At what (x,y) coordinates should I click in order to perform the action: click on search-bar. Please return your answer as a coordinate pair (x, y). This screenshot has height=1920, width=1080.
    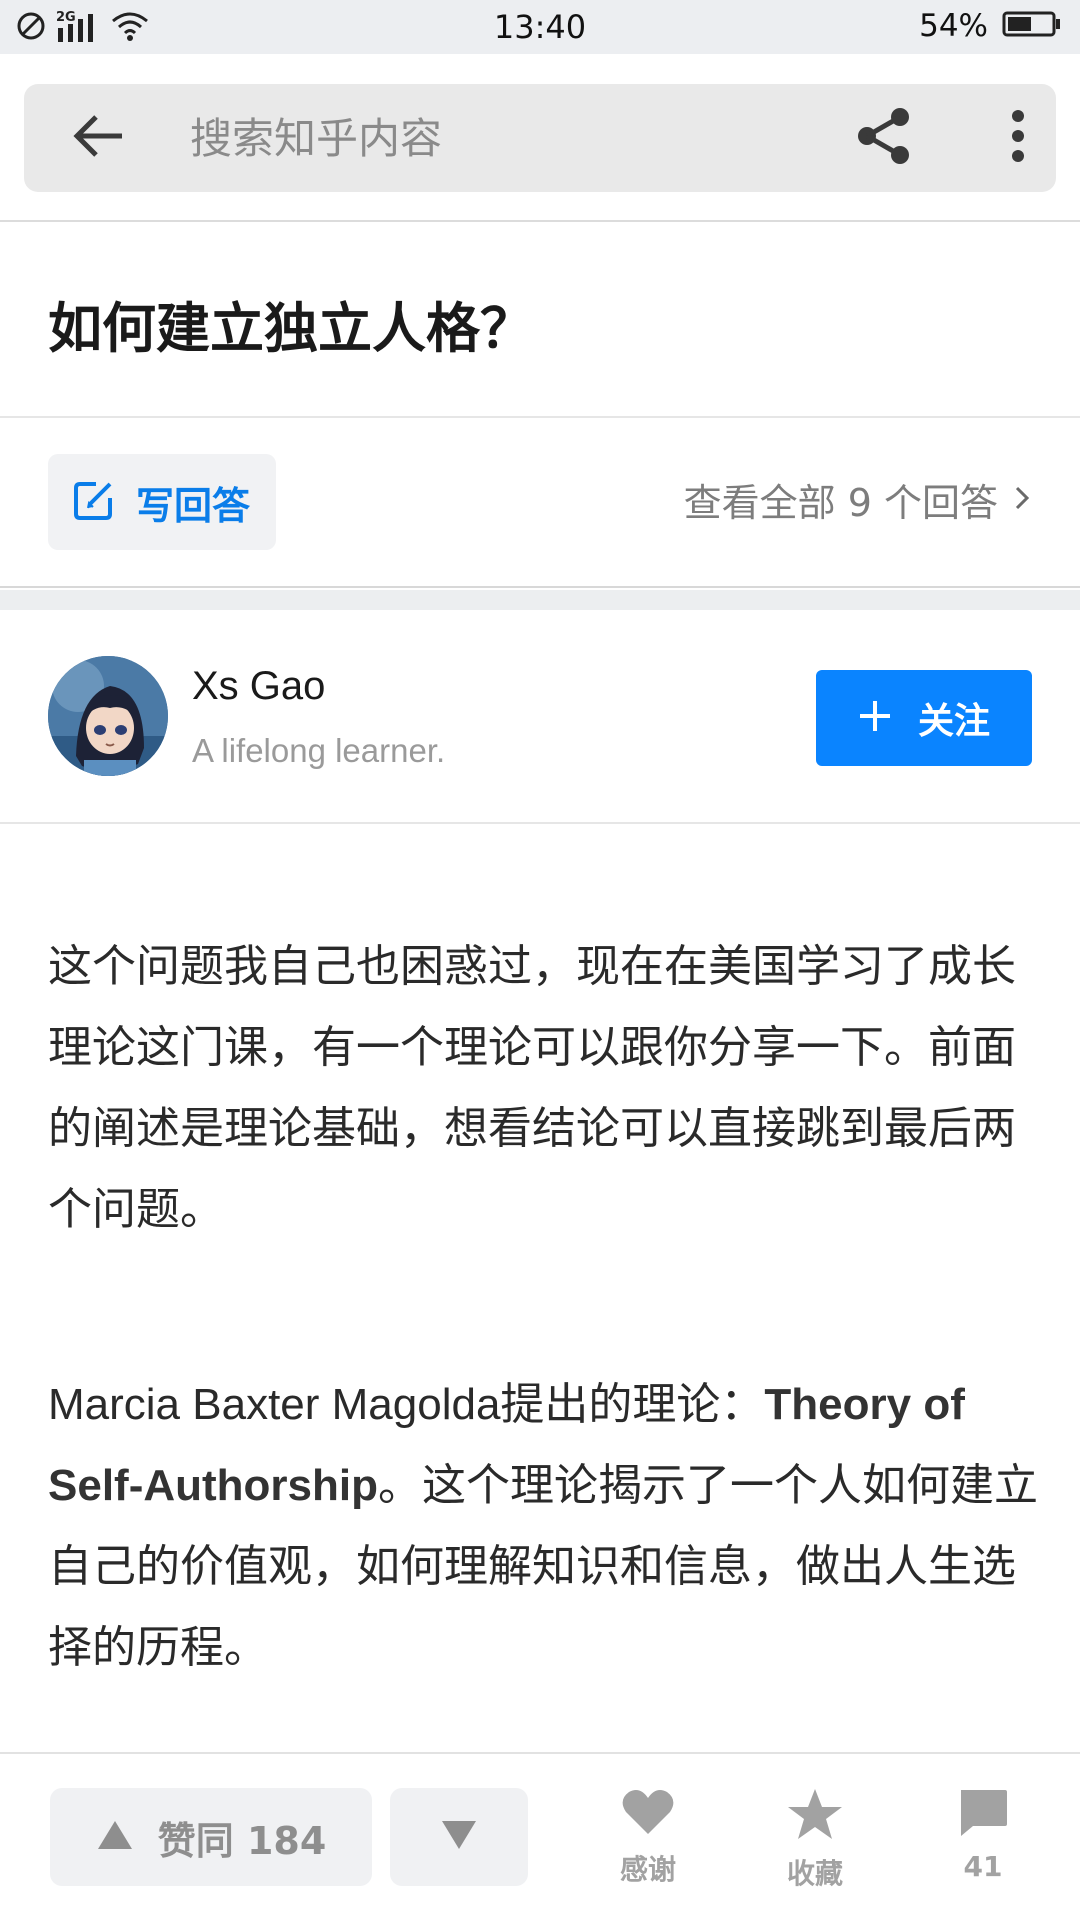
    Looking at the image, I should click on (540, 138).